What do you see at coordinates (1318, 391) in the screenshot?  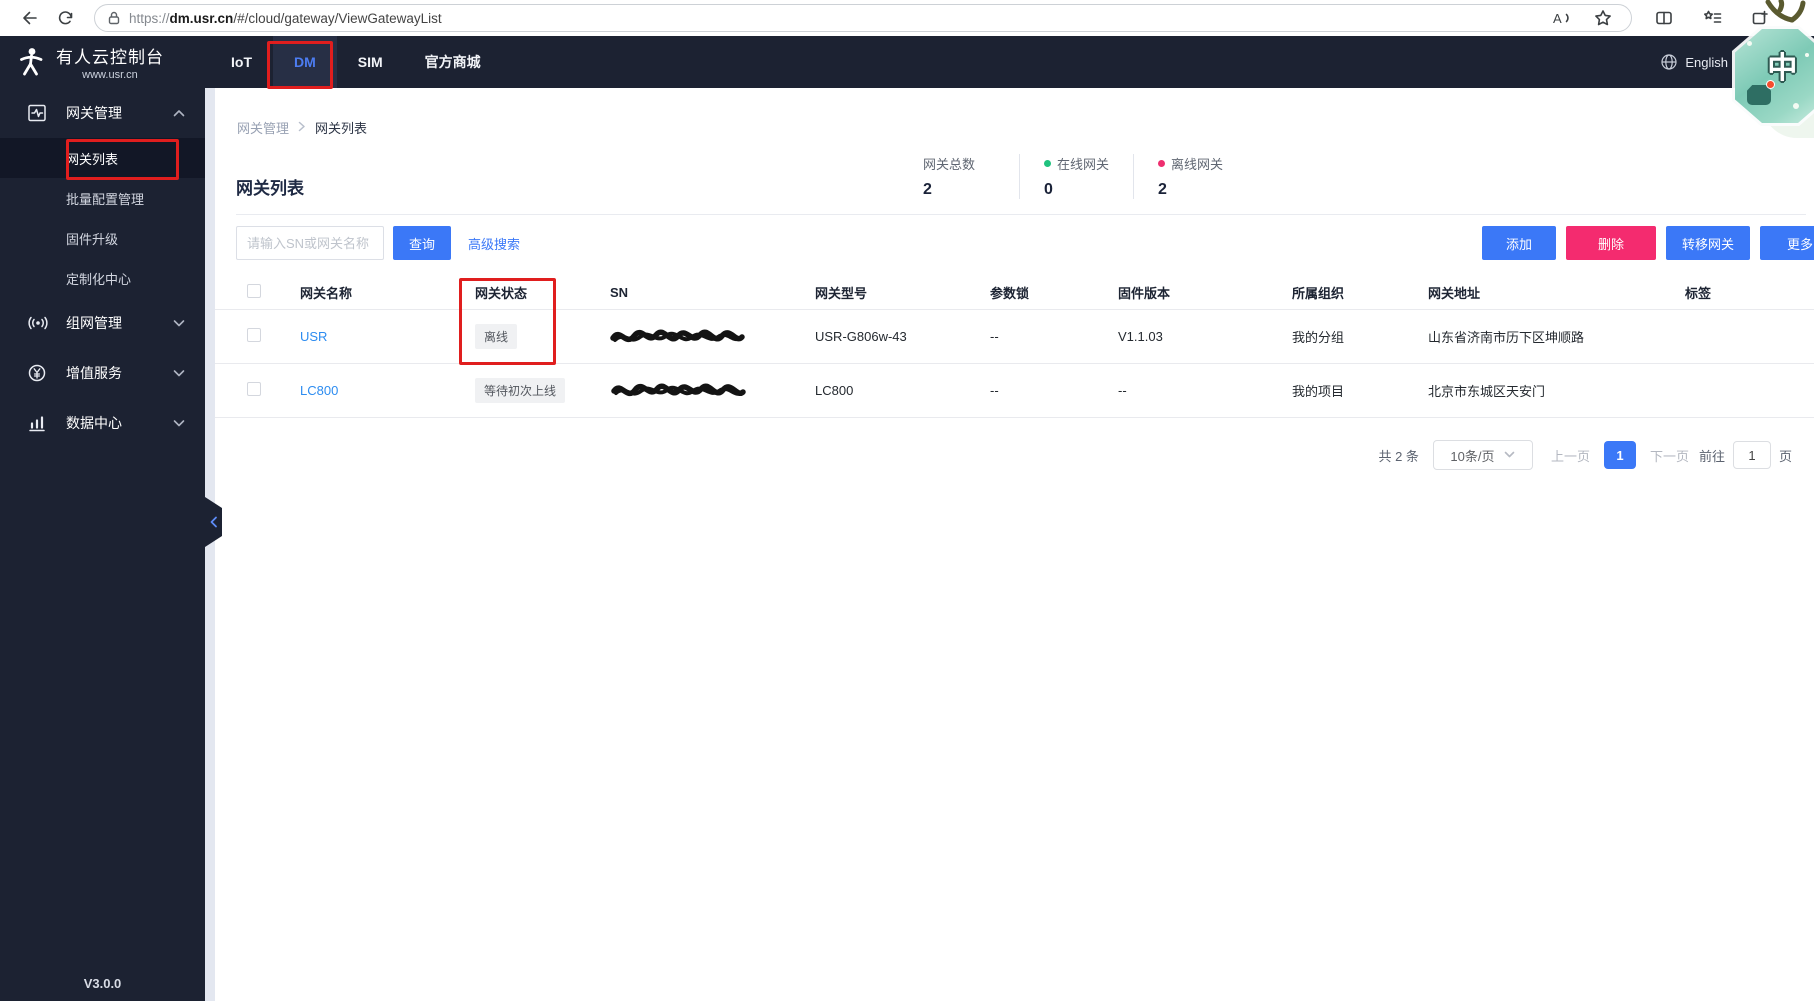 I see `cell-org: 我的项目` at bounding box center [1318, 391].